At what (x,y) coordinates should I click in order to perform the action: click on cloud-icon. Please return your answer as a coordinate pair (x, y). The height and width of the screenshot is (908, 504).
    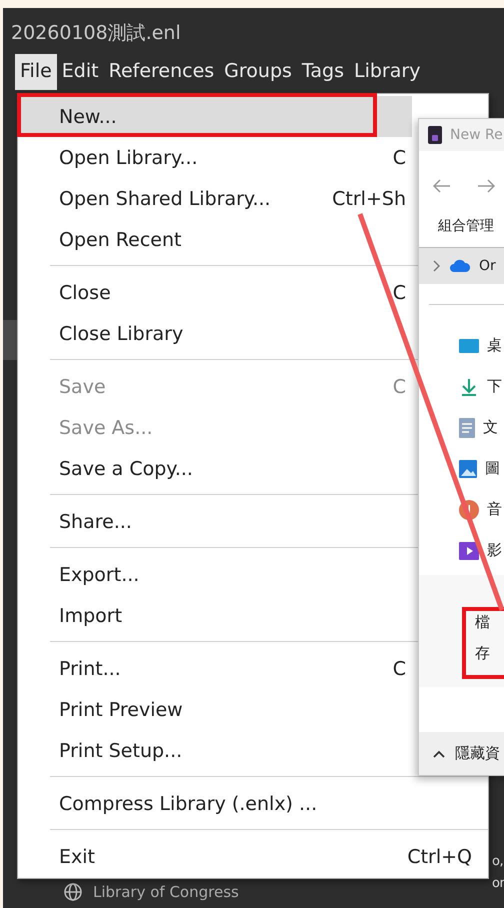
    Looking at the image, I should click on (460, 266).